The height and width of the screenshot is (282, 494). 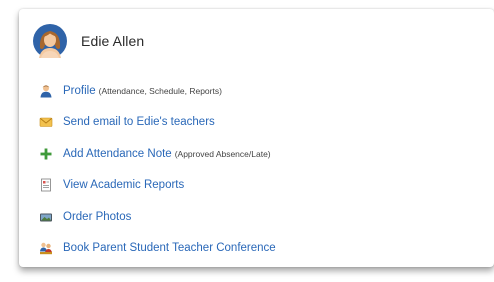 I want to click on email-teachers-link-item: Send email to Edie's teachers, so click(x=159, y=123).